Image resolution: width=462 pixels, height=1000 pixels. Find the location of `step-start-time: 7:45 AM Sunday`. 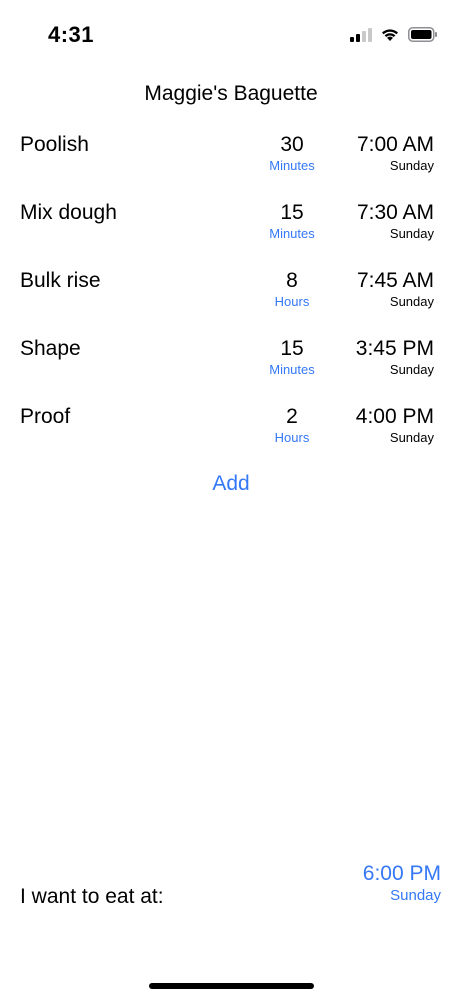

step-start-time: 7:45 AM Sunday is located at coordinates (395, 289).